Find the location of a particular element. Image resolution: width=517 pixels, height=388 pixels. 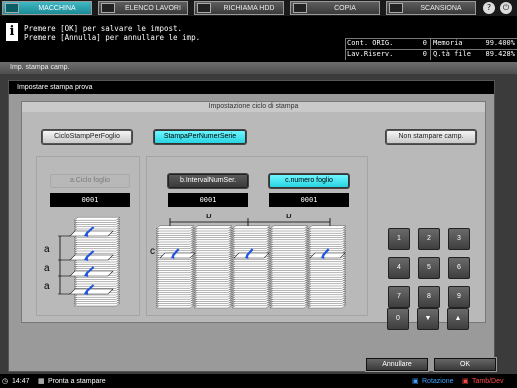

key-8: 8 is located at coordinates (429, 297).